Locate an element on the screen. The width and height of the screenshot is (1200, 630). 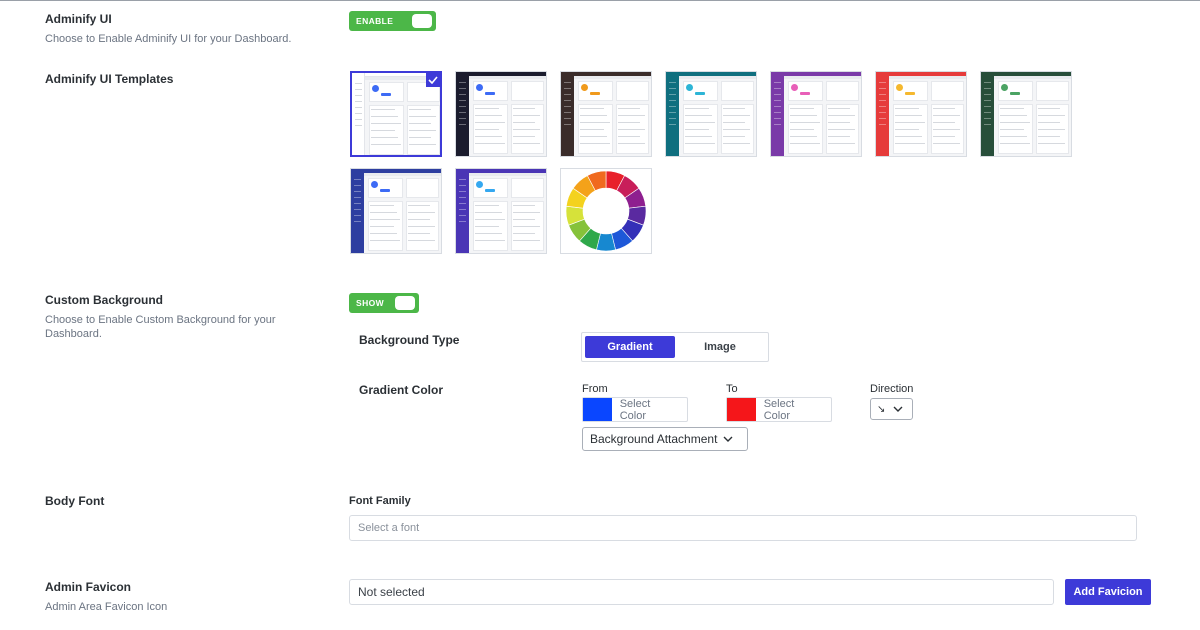
template-brown is located at coordinates (606, 114).